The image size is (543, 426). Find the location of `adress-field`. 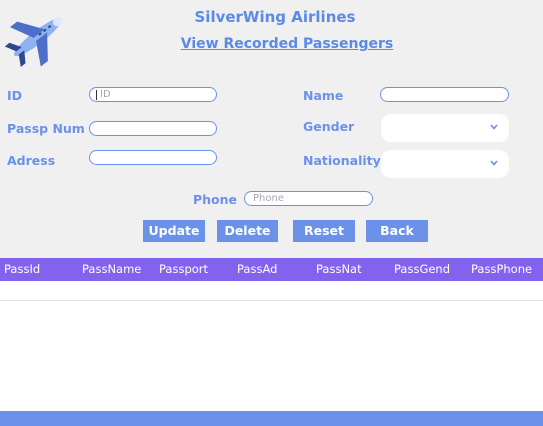

adress-field is located at coordinates (153, 157).